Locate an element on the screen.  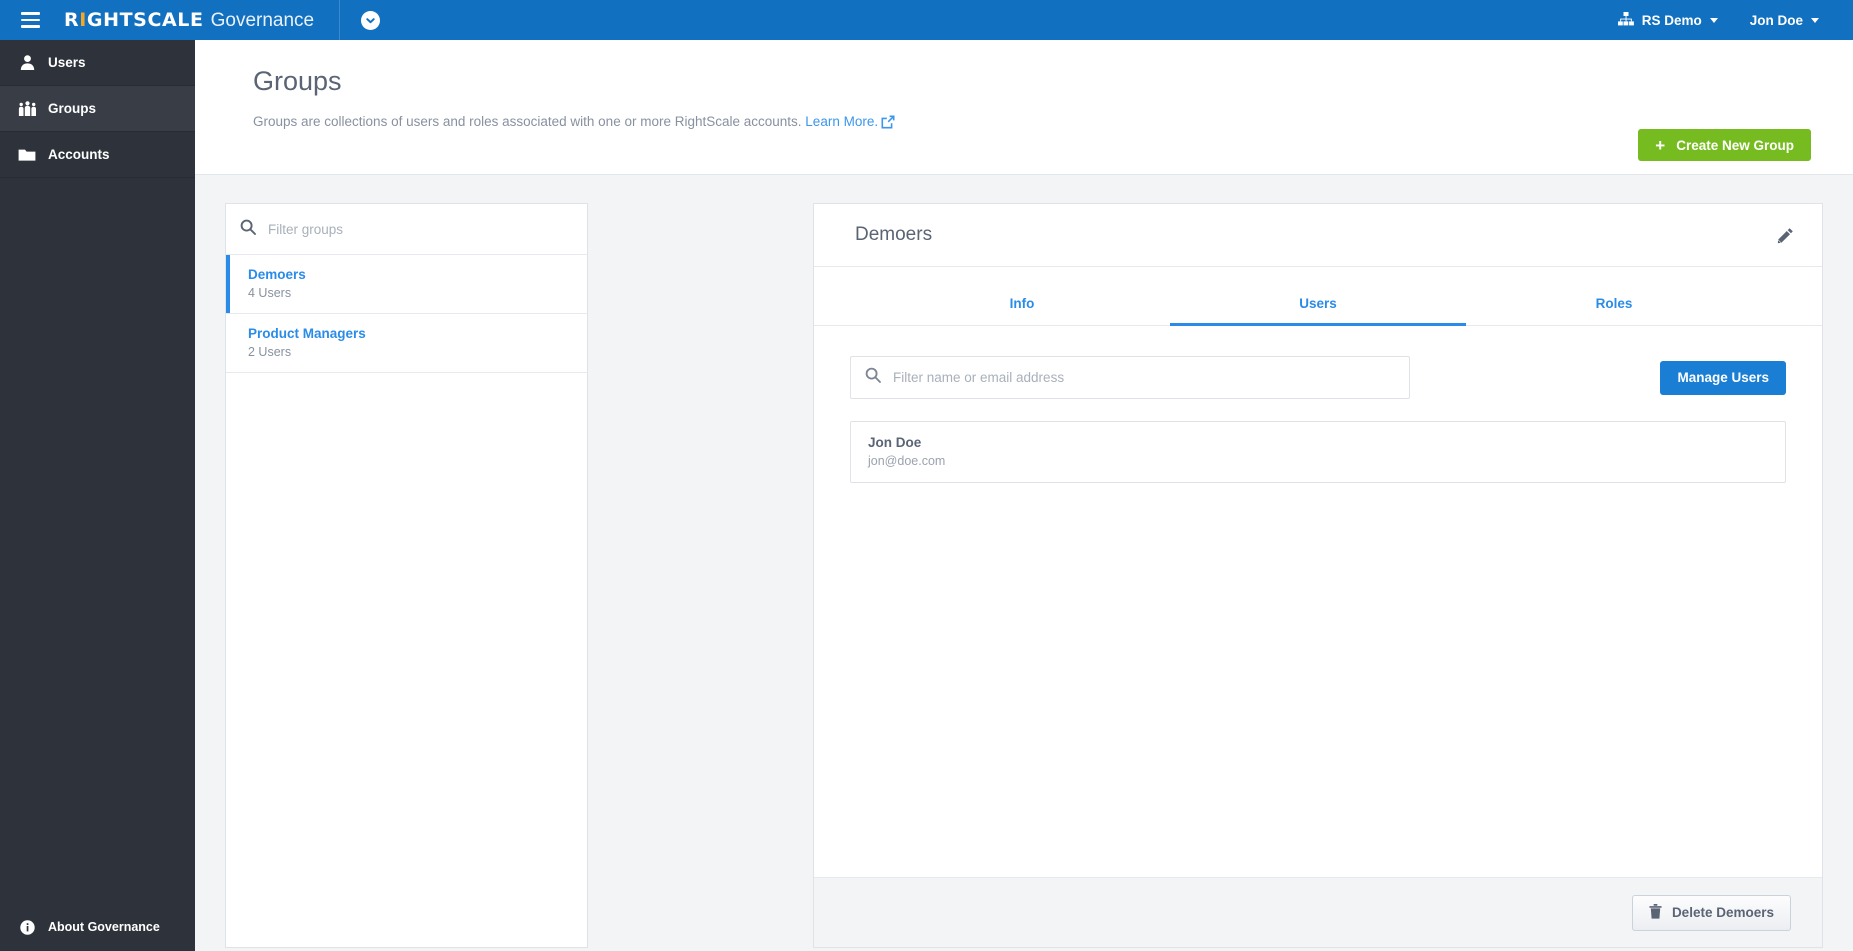
delete-group-button: Delete Demoers is located at coordinates (1711, 912).